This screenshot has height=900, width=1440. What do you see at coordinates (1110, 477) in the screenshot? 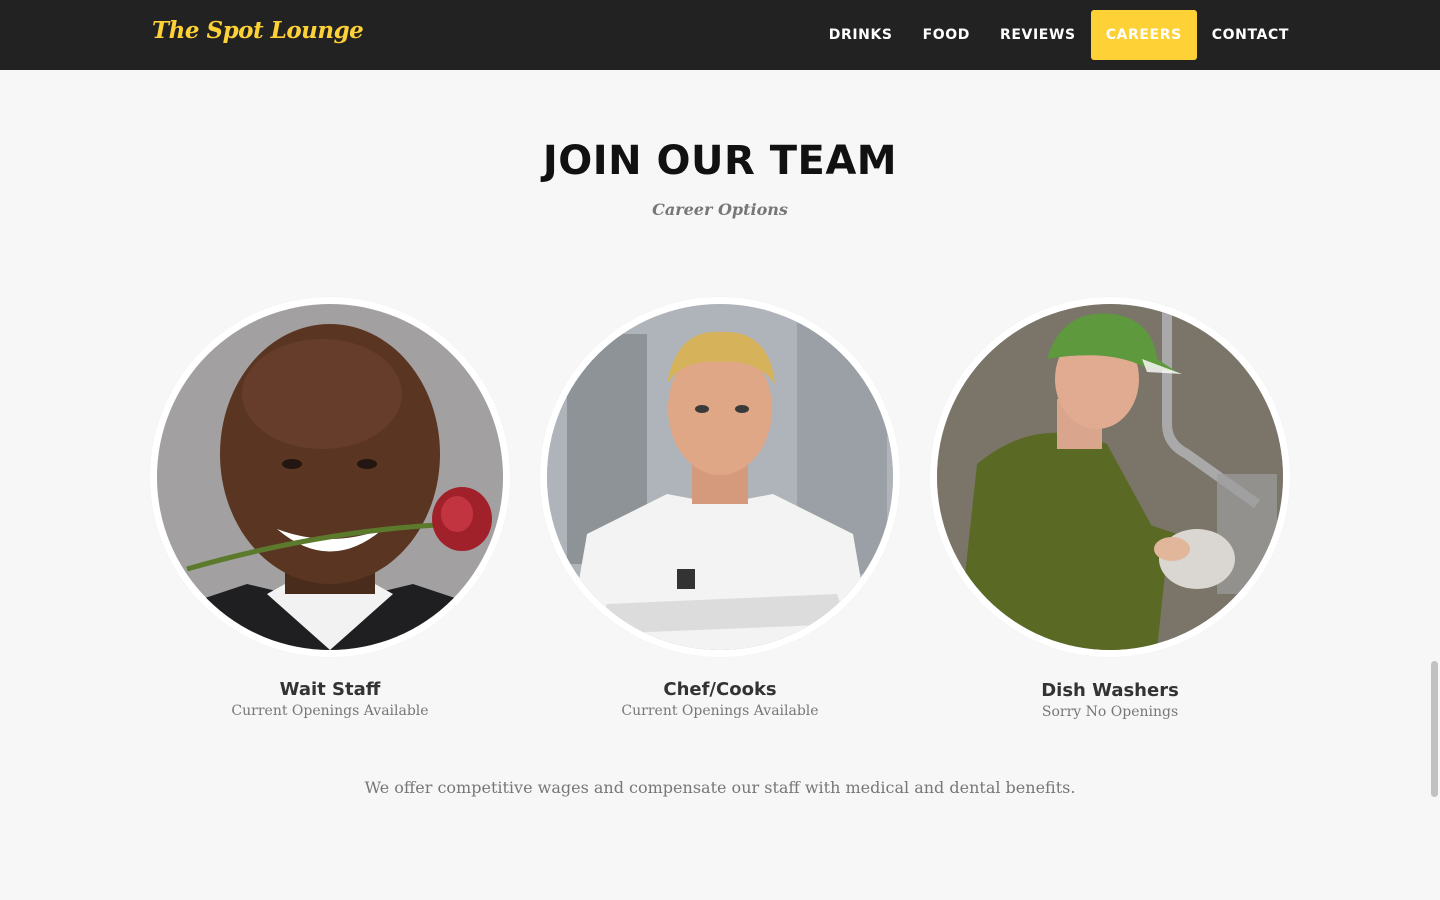
I see `dish-washers-photo` at bounding box center [1110, 477].